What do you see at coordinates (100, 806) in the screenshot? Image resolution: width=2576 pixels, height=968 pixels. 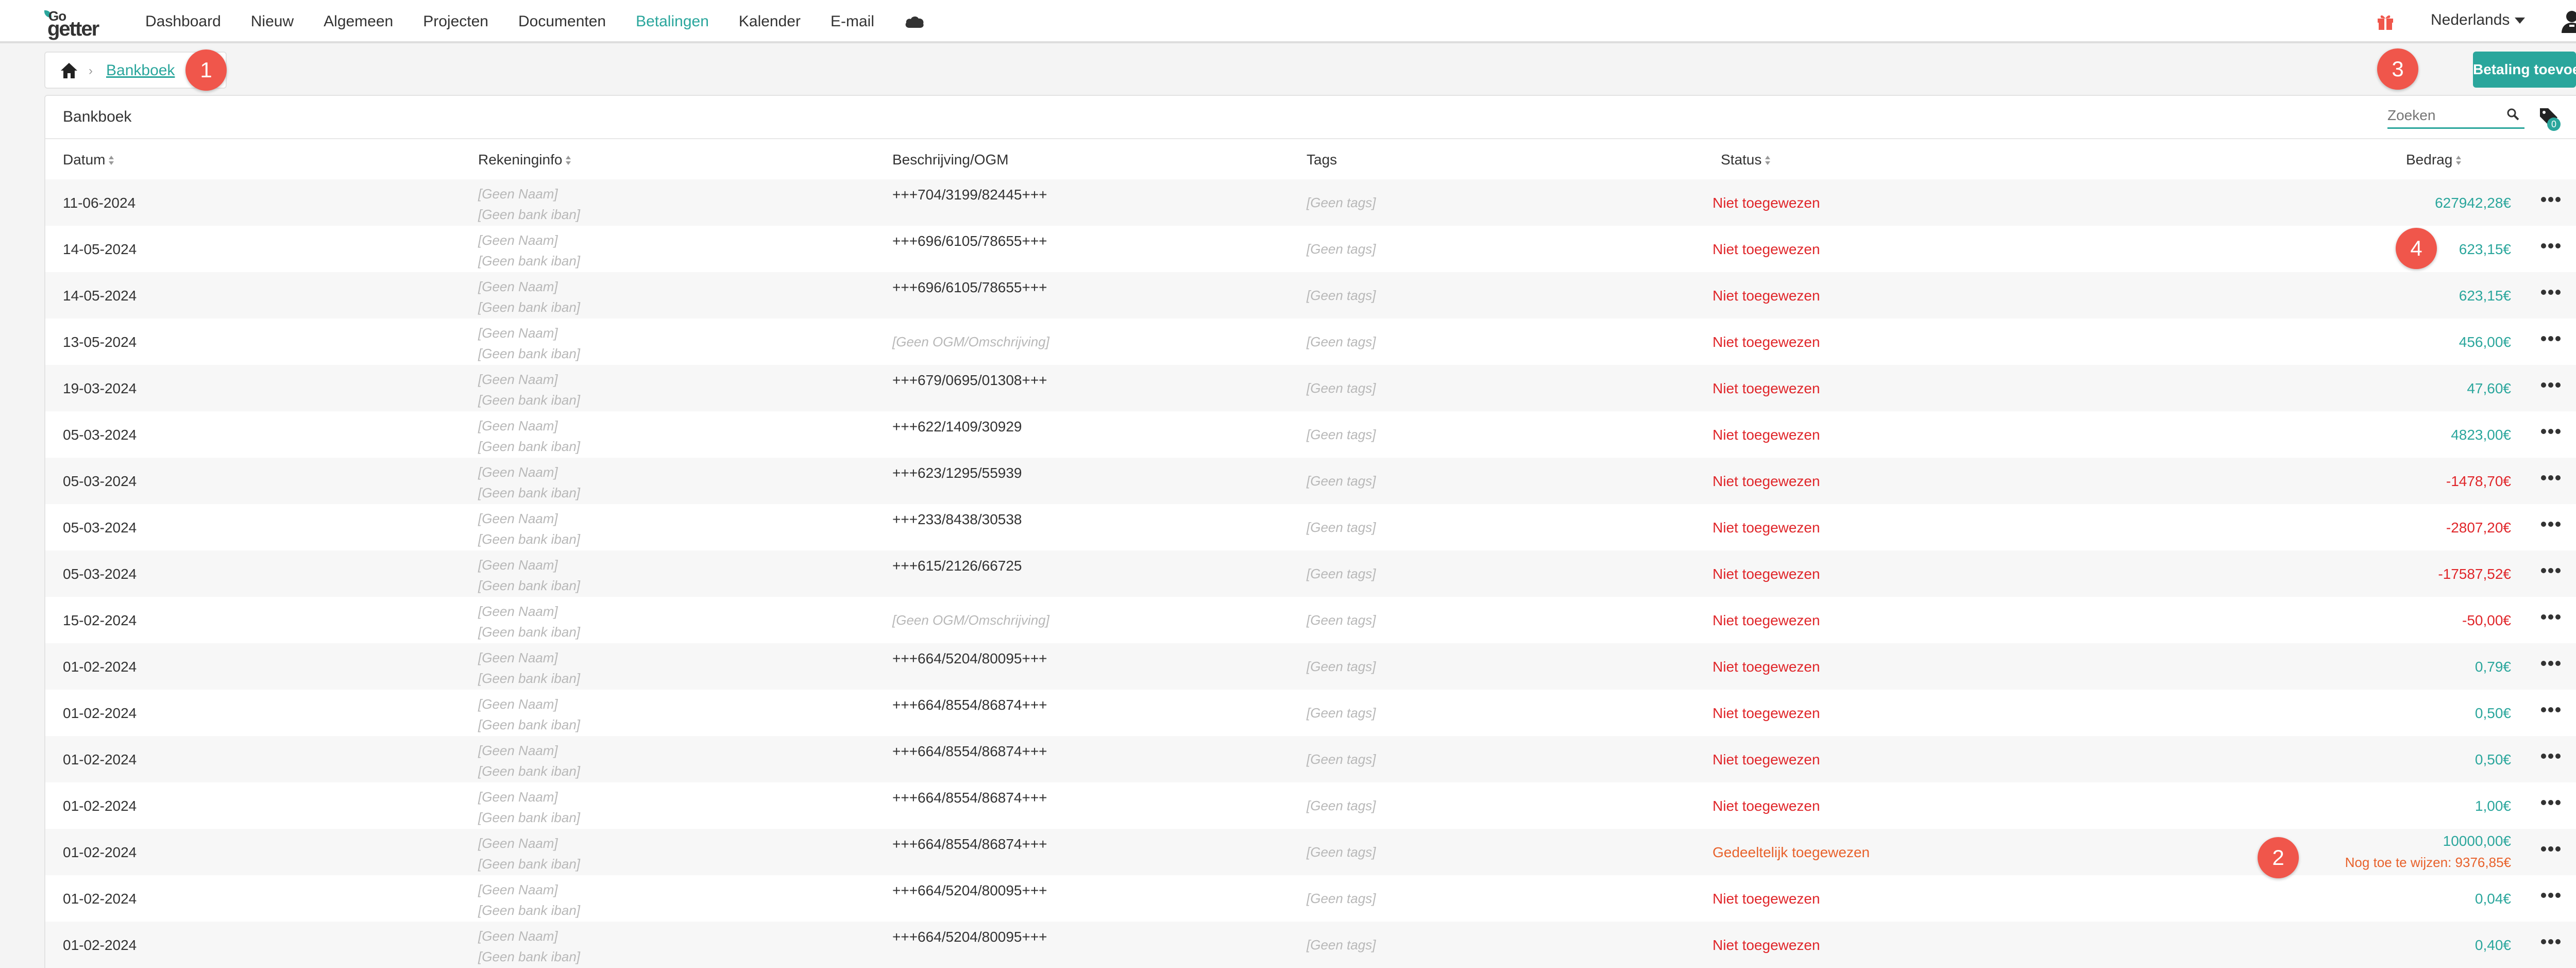 I see `row-date: 01-02-2024` at bounding box center [100, 806].